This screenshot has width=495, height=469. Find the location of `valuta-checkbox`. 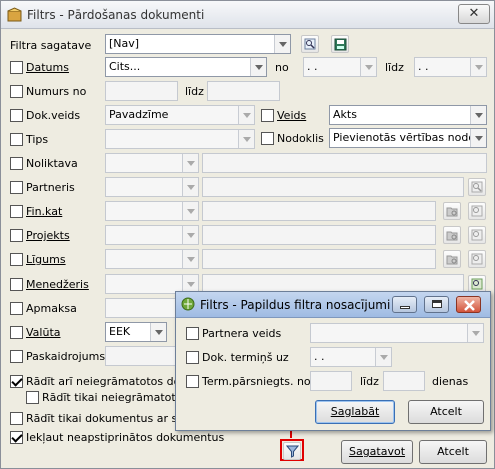

valuta-checkbox is located at coordinates (16, 332).